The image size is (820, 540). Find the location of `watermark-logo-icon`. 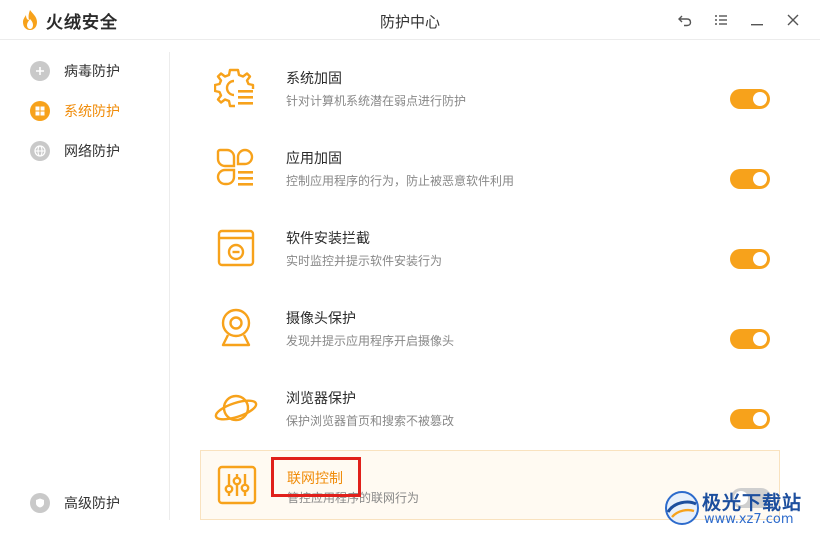

watermark-logo-icon is located at coordinates (682, 508).